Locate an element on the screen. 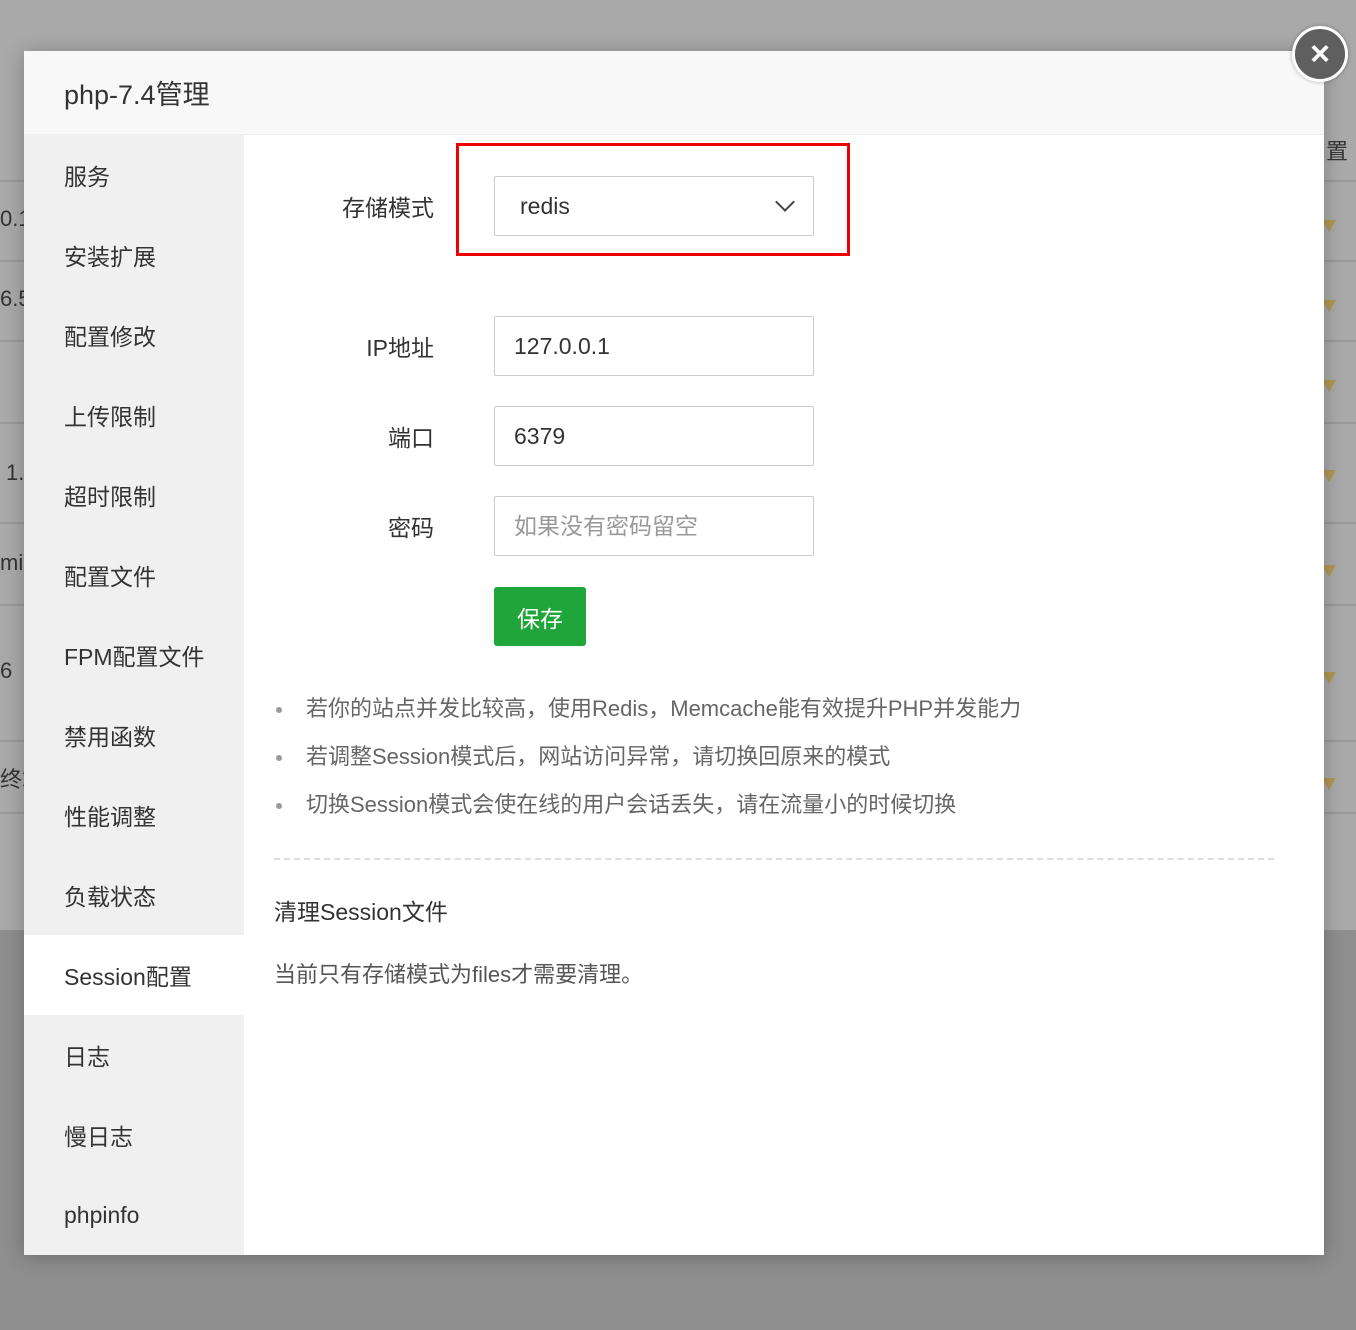 The image size is (1356, 1330). close-icon: × is located at coordinates (1320, 54).